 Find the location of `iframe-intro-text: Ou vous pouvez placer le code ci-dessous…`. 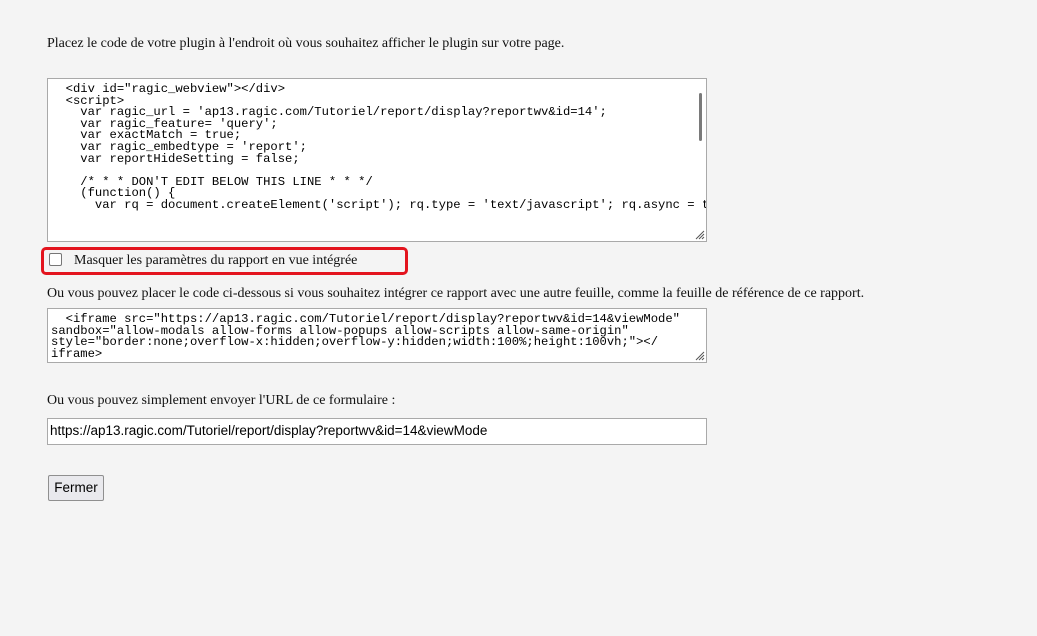

iframe-intro-text: Ou vous pouvez placer le code ci-dessous… is located at coordinates (456, 293).